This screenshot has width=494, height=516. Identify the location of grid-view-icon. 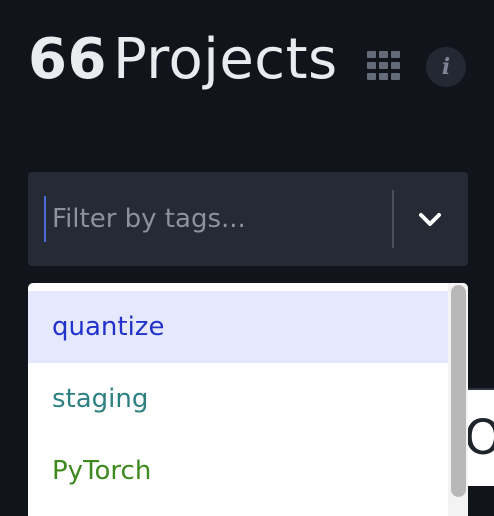
(383, 65).